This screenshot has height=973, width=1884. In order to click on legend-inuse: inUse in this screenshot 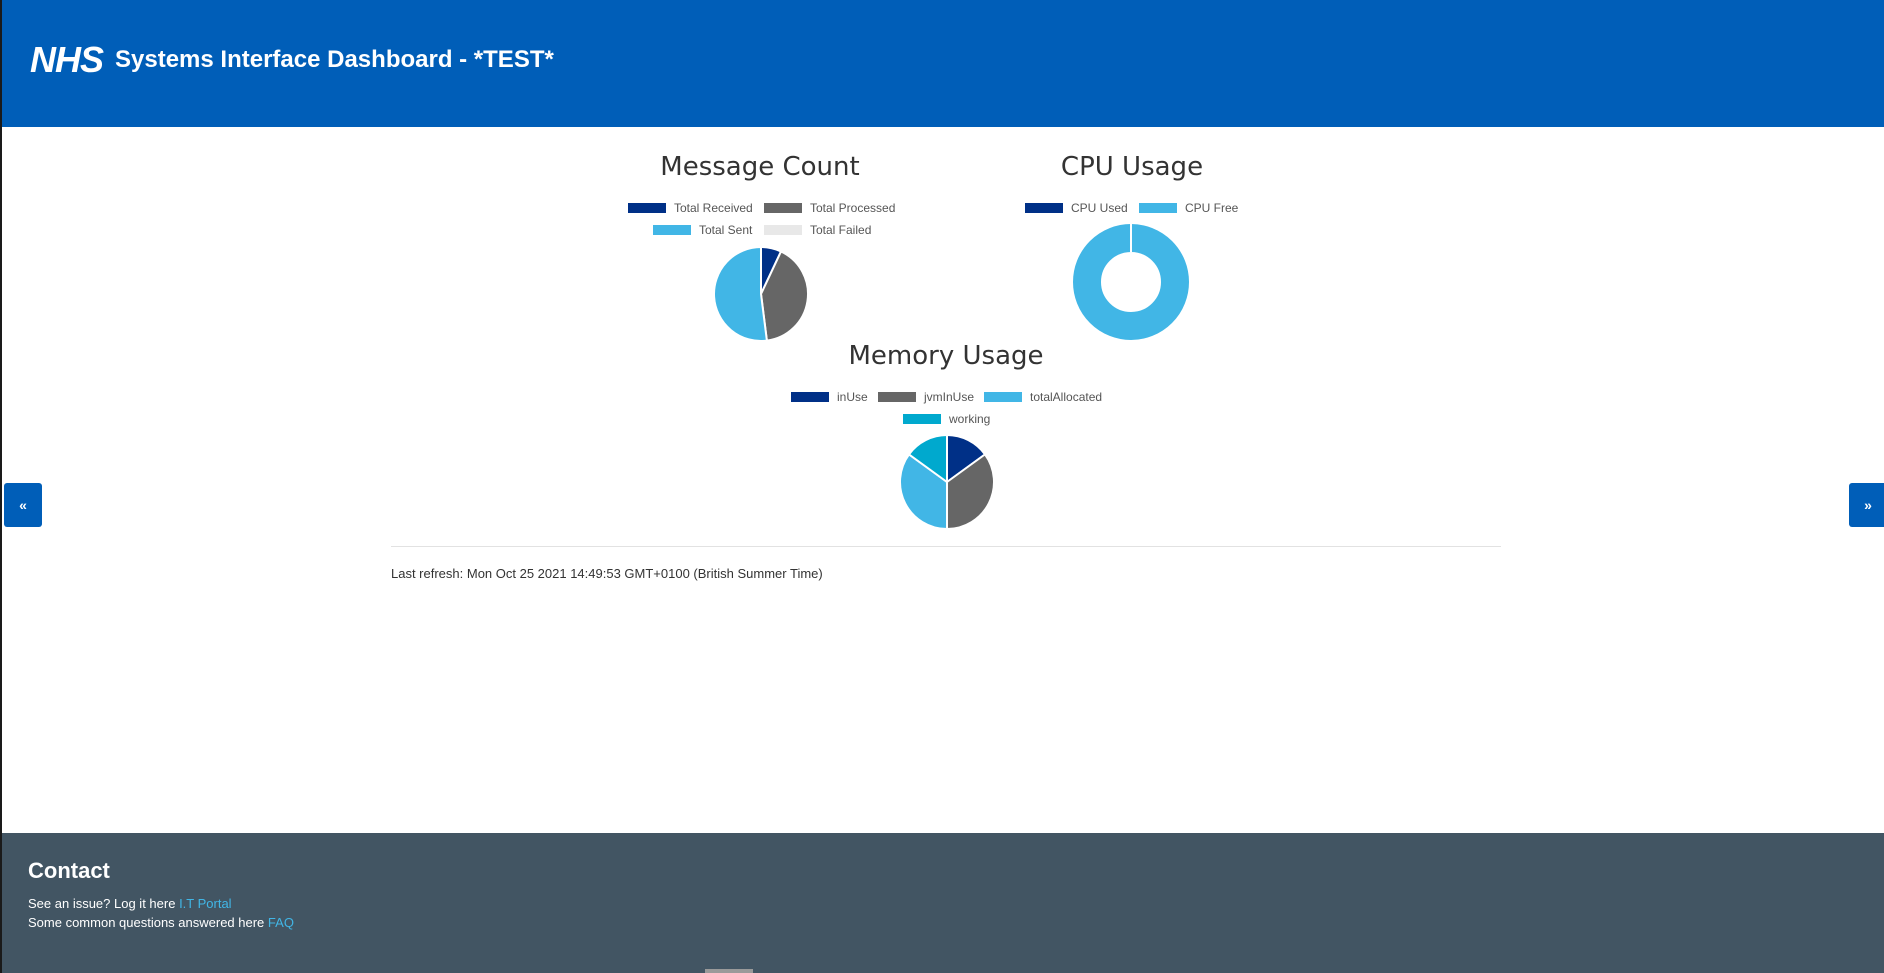, I will do `click(829, 397)`.